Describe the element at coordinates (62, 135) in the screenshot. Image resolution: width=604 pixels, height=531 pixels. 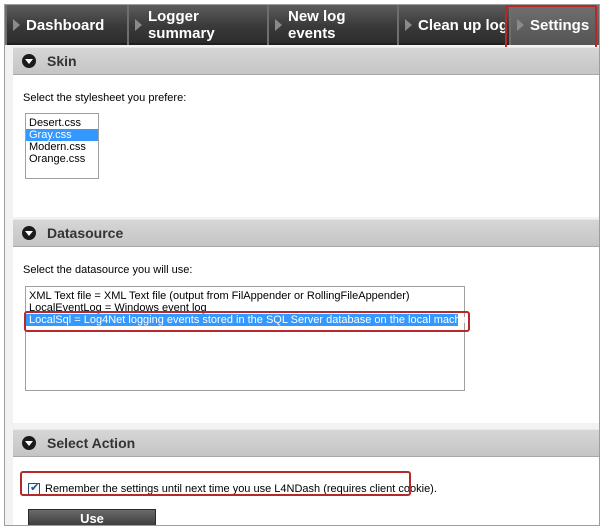
I see `list-item: Gray.css` at that location.